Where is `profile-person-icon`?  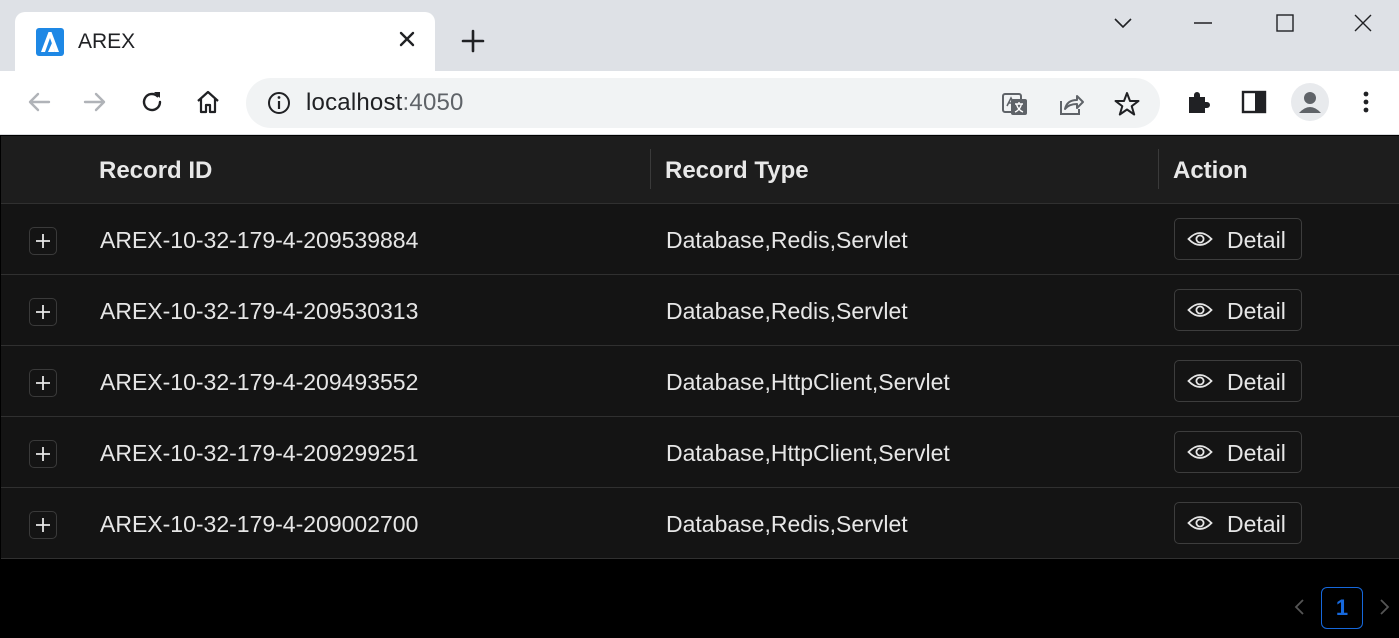 profile-person-icon is located at coordinates (1310, 102).